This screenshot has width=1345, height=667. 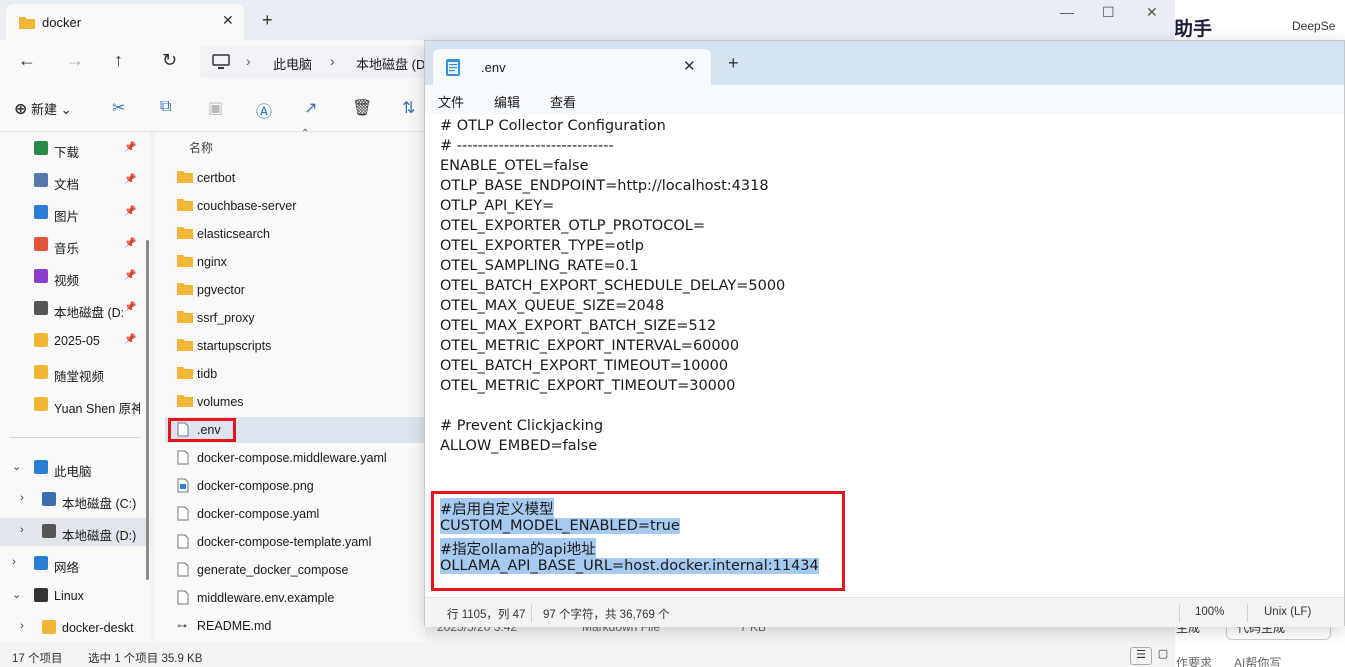 I want to click on sidebar-item: 文档 📌, so click(x=73, y=181).